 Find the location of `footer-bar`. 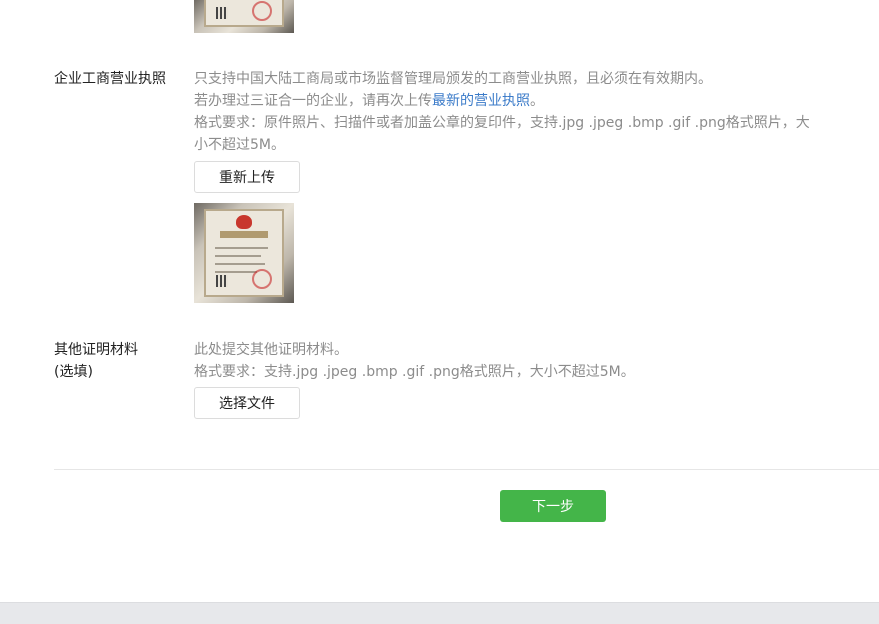

footer-bar is located at coordinates (439, 613).